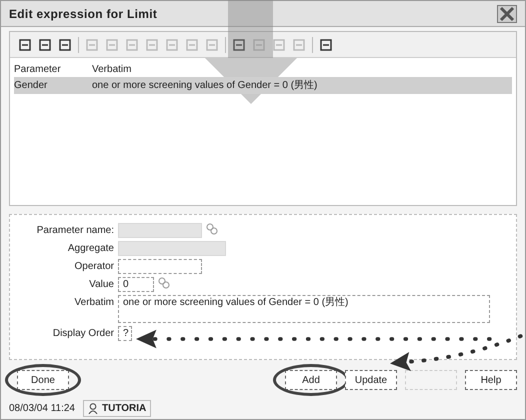 This screenshot has width=526, height=420. I want to click on table-row: Gender one or more screening values of Gender = 0 (男性), so click(263, 85).